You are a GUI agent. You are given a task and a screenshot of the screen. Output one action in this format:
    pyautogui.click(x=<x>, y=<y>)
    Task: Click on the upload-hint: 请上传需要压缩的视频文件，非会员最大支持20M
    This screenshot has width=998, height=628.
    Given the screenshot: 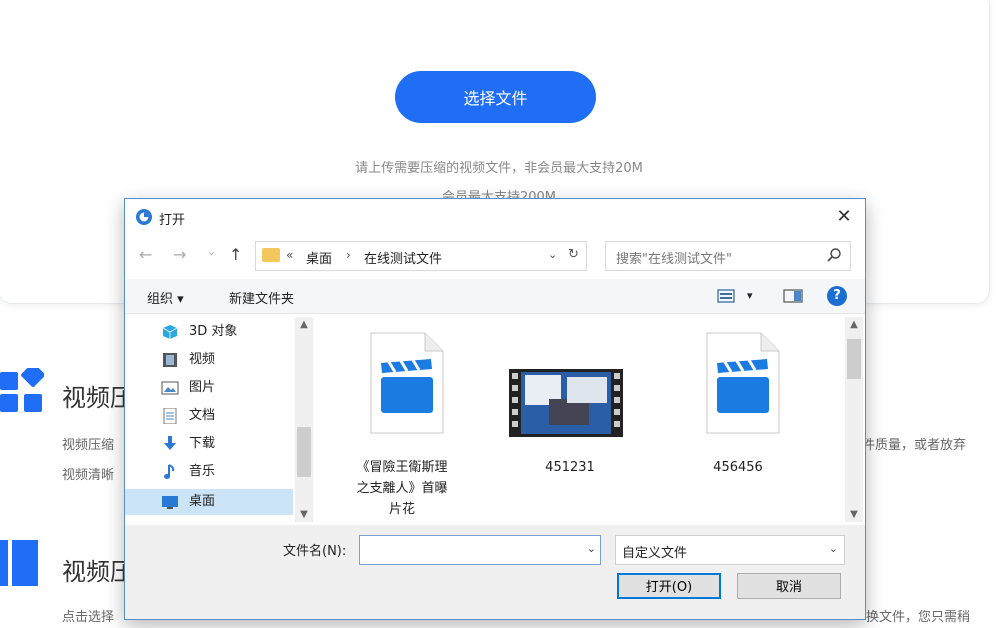 What is the action you would take?
    pyautogui.click(x=499, y=168)
    